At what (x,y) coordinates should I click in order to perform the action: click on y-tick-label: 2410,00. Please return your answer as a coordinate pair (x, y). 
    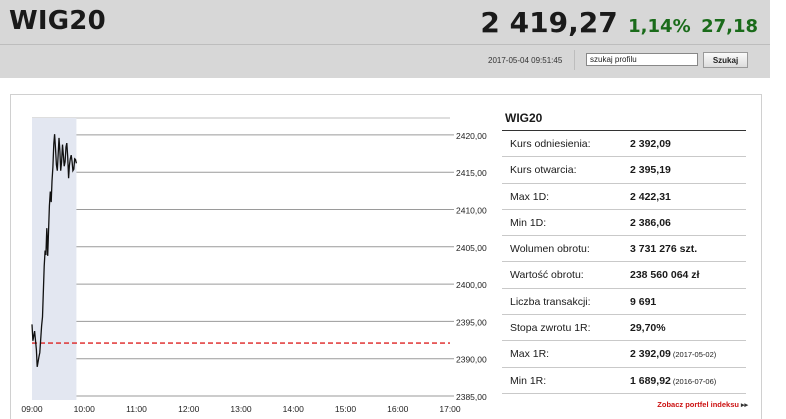
    Looking at the image, I should click on (471, 211).